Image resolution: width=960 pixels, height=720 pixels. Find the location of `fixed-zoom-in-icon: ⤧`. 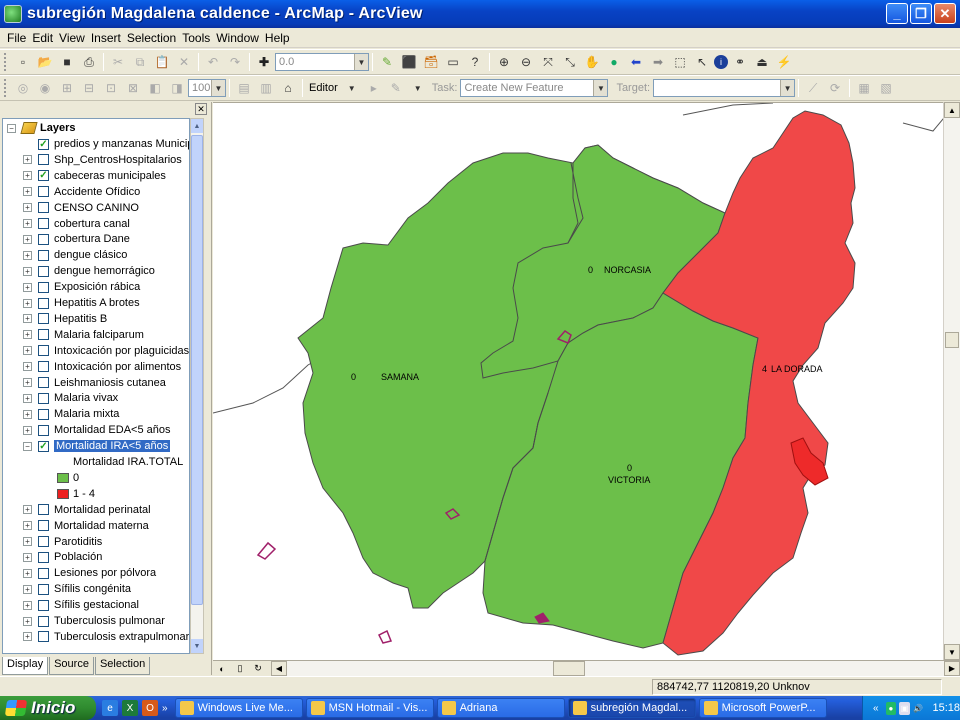

fixed-zoom-in-icon: ⤧ is located at coordinates (548, 62).